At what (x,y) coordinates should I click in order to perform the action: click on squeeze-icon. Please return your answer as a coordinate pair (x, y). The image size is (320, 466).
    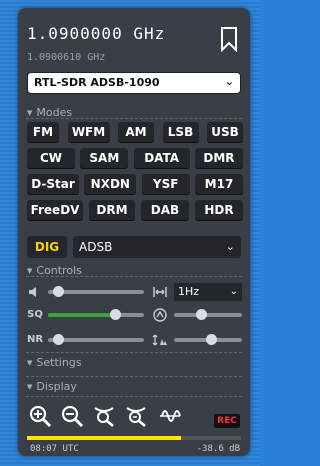
    Looking at the image, I should click on (160, 340).